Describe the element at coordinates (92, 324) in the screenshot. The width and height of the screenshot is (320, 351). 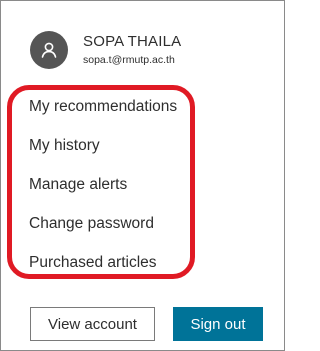
I see `view-account-button: View account` at that location.